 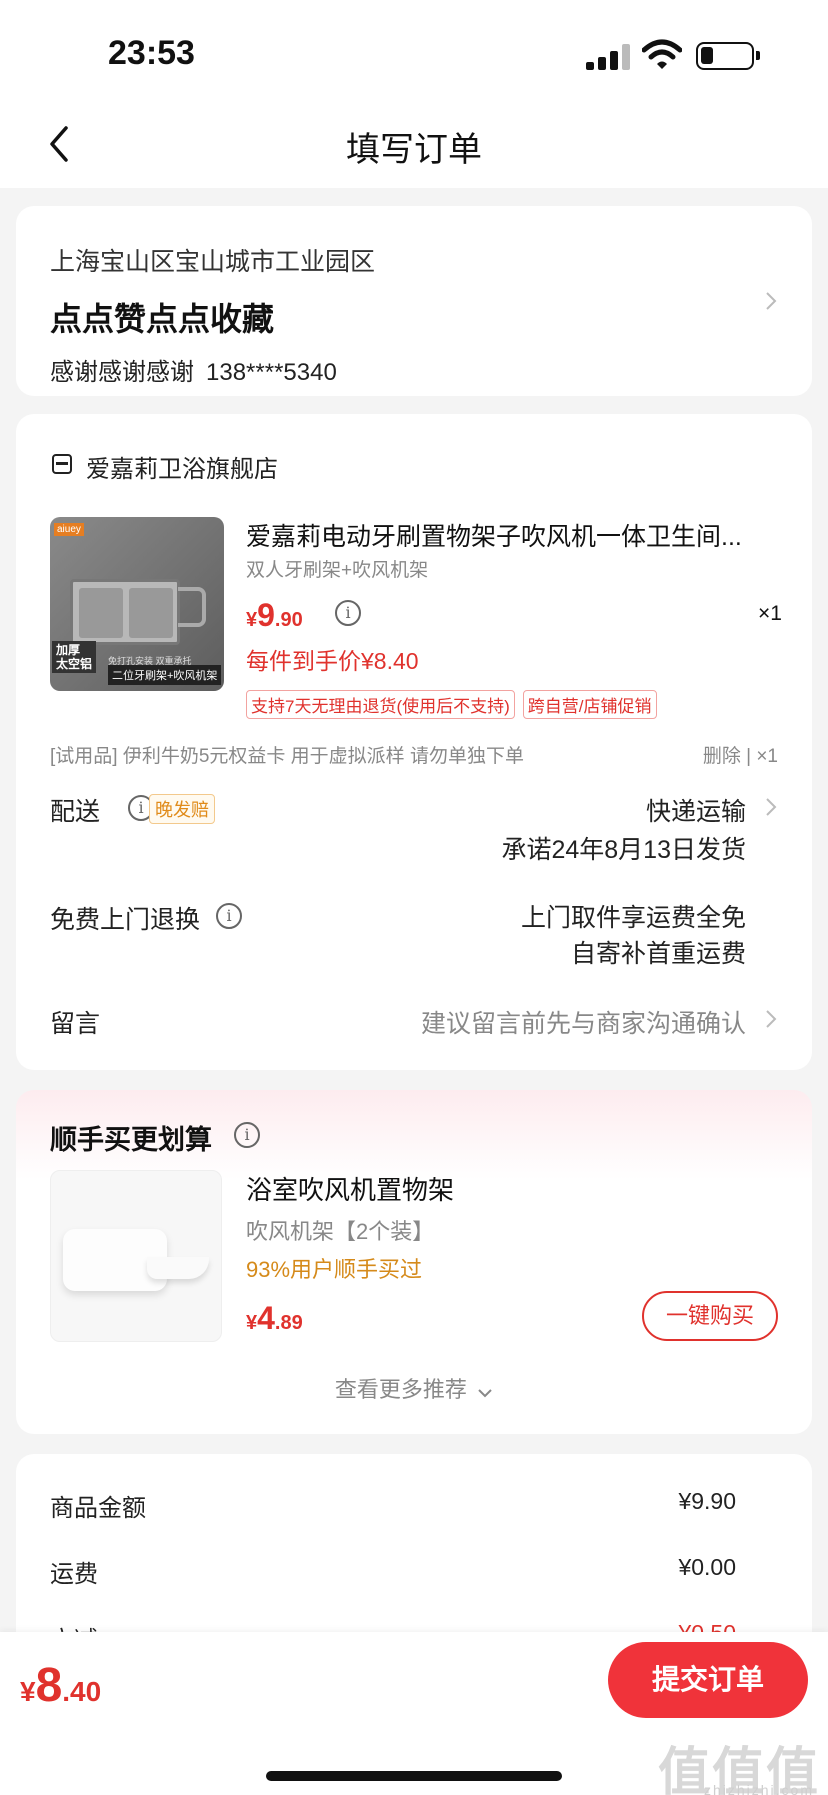 What do you see at coordinates (623, 850) in the screenshot?
I see `delivery-promise: 承诺24年8月13日发货` at bounding box center [623, 850].